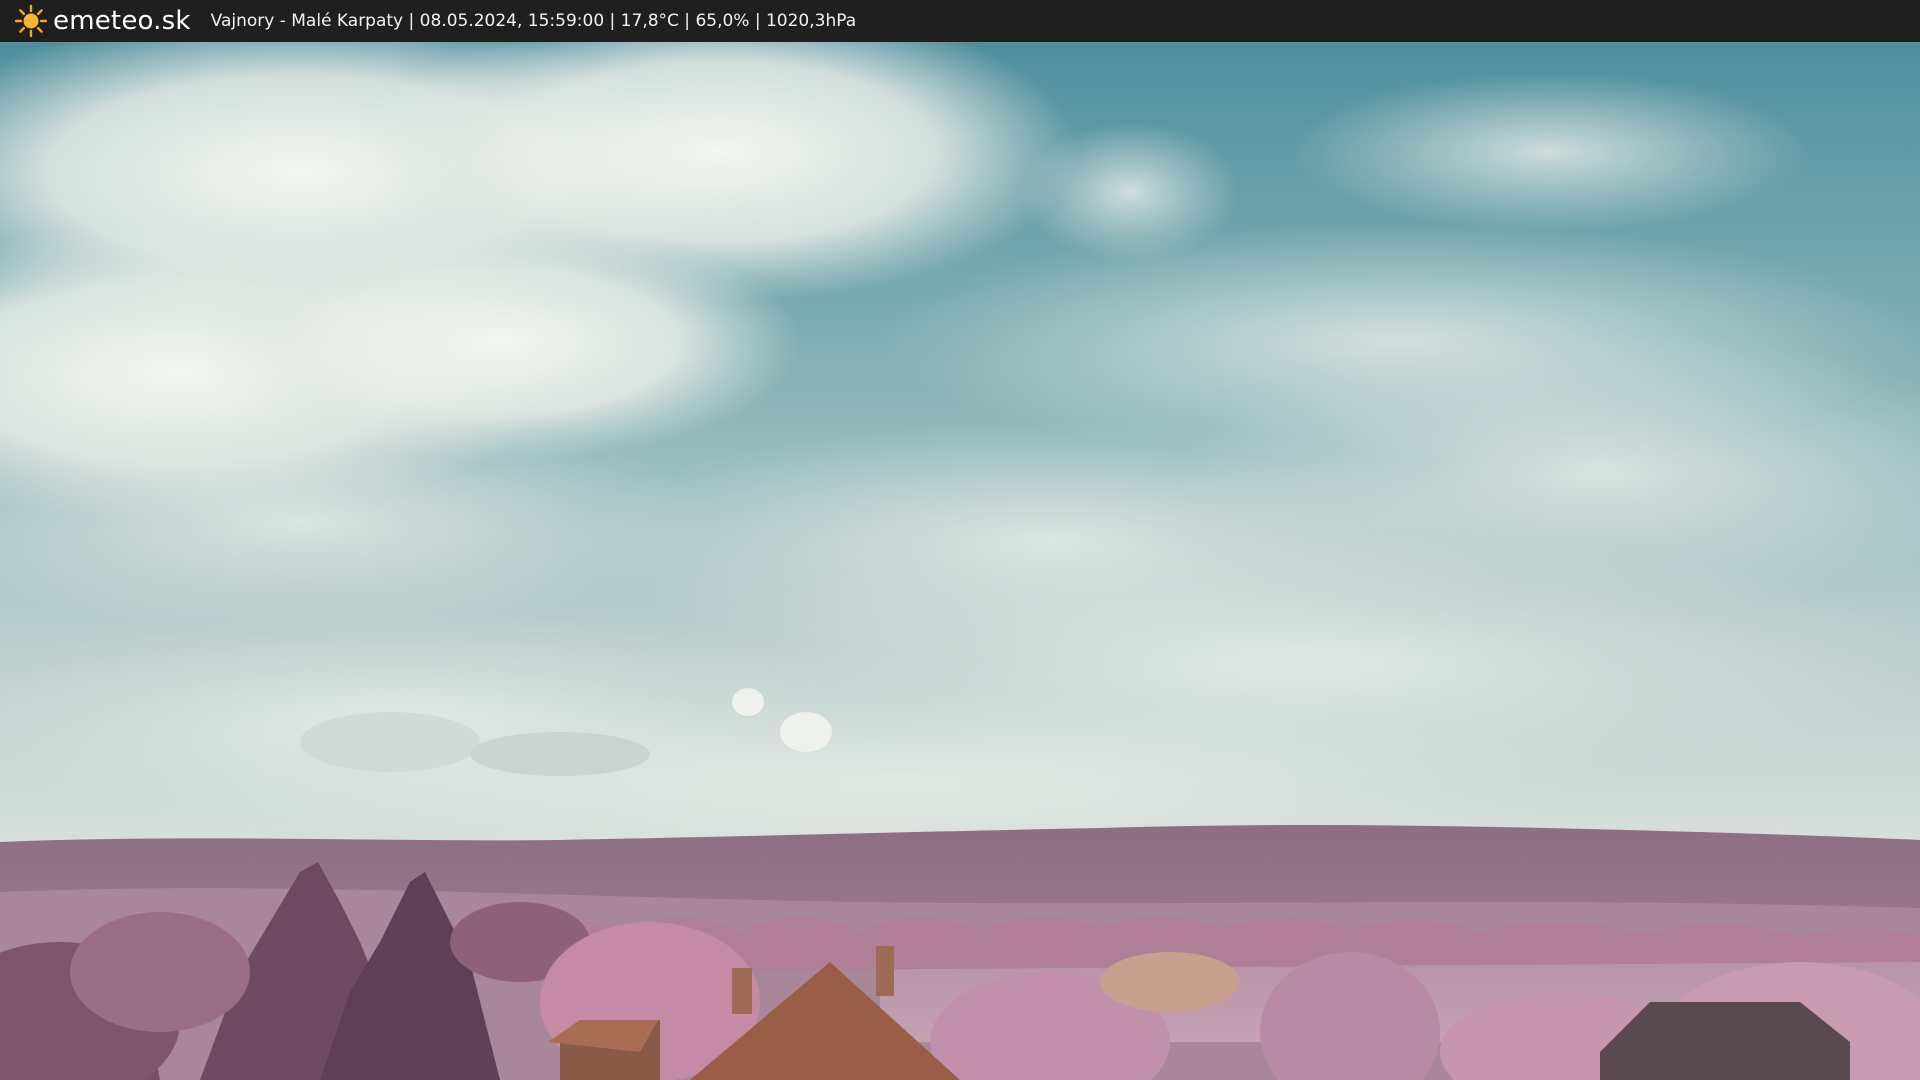  Describe the element at coordinates (31, 21) in the screenshot. I see `sun-icon` at that location.